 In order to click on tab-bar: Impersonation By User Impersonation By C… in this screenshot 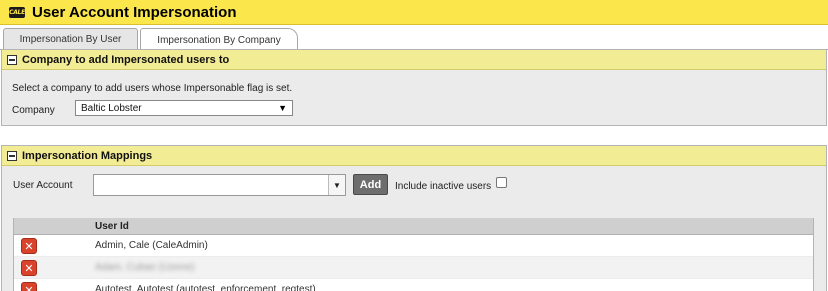, I will do `click(414, 38)`.